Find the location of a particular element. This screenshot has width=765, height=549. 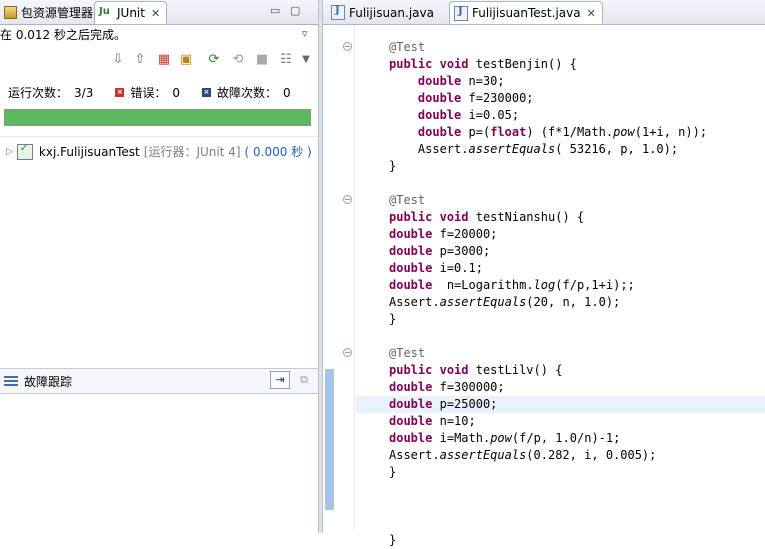

tab-fulijisuantest-java: FulijisuanTest.java ✕ is located at coordinates (526, 12).